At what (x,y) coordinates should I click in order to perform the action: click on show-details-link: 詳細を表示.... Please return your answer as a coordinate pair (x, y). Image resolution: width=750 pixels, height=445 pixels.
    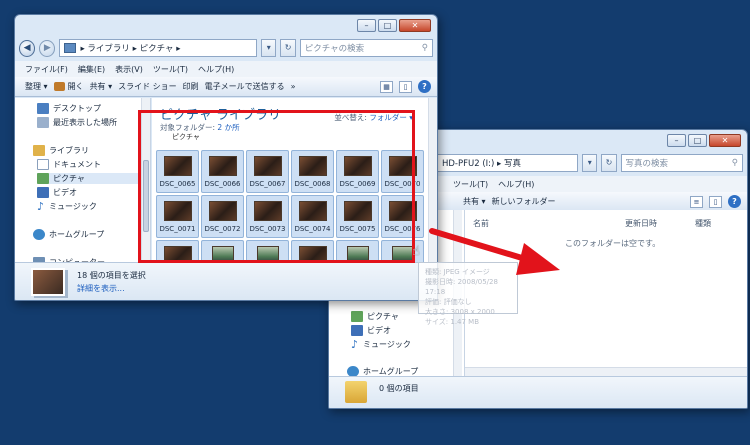
    Looking at the image, I should click on (101, 288).